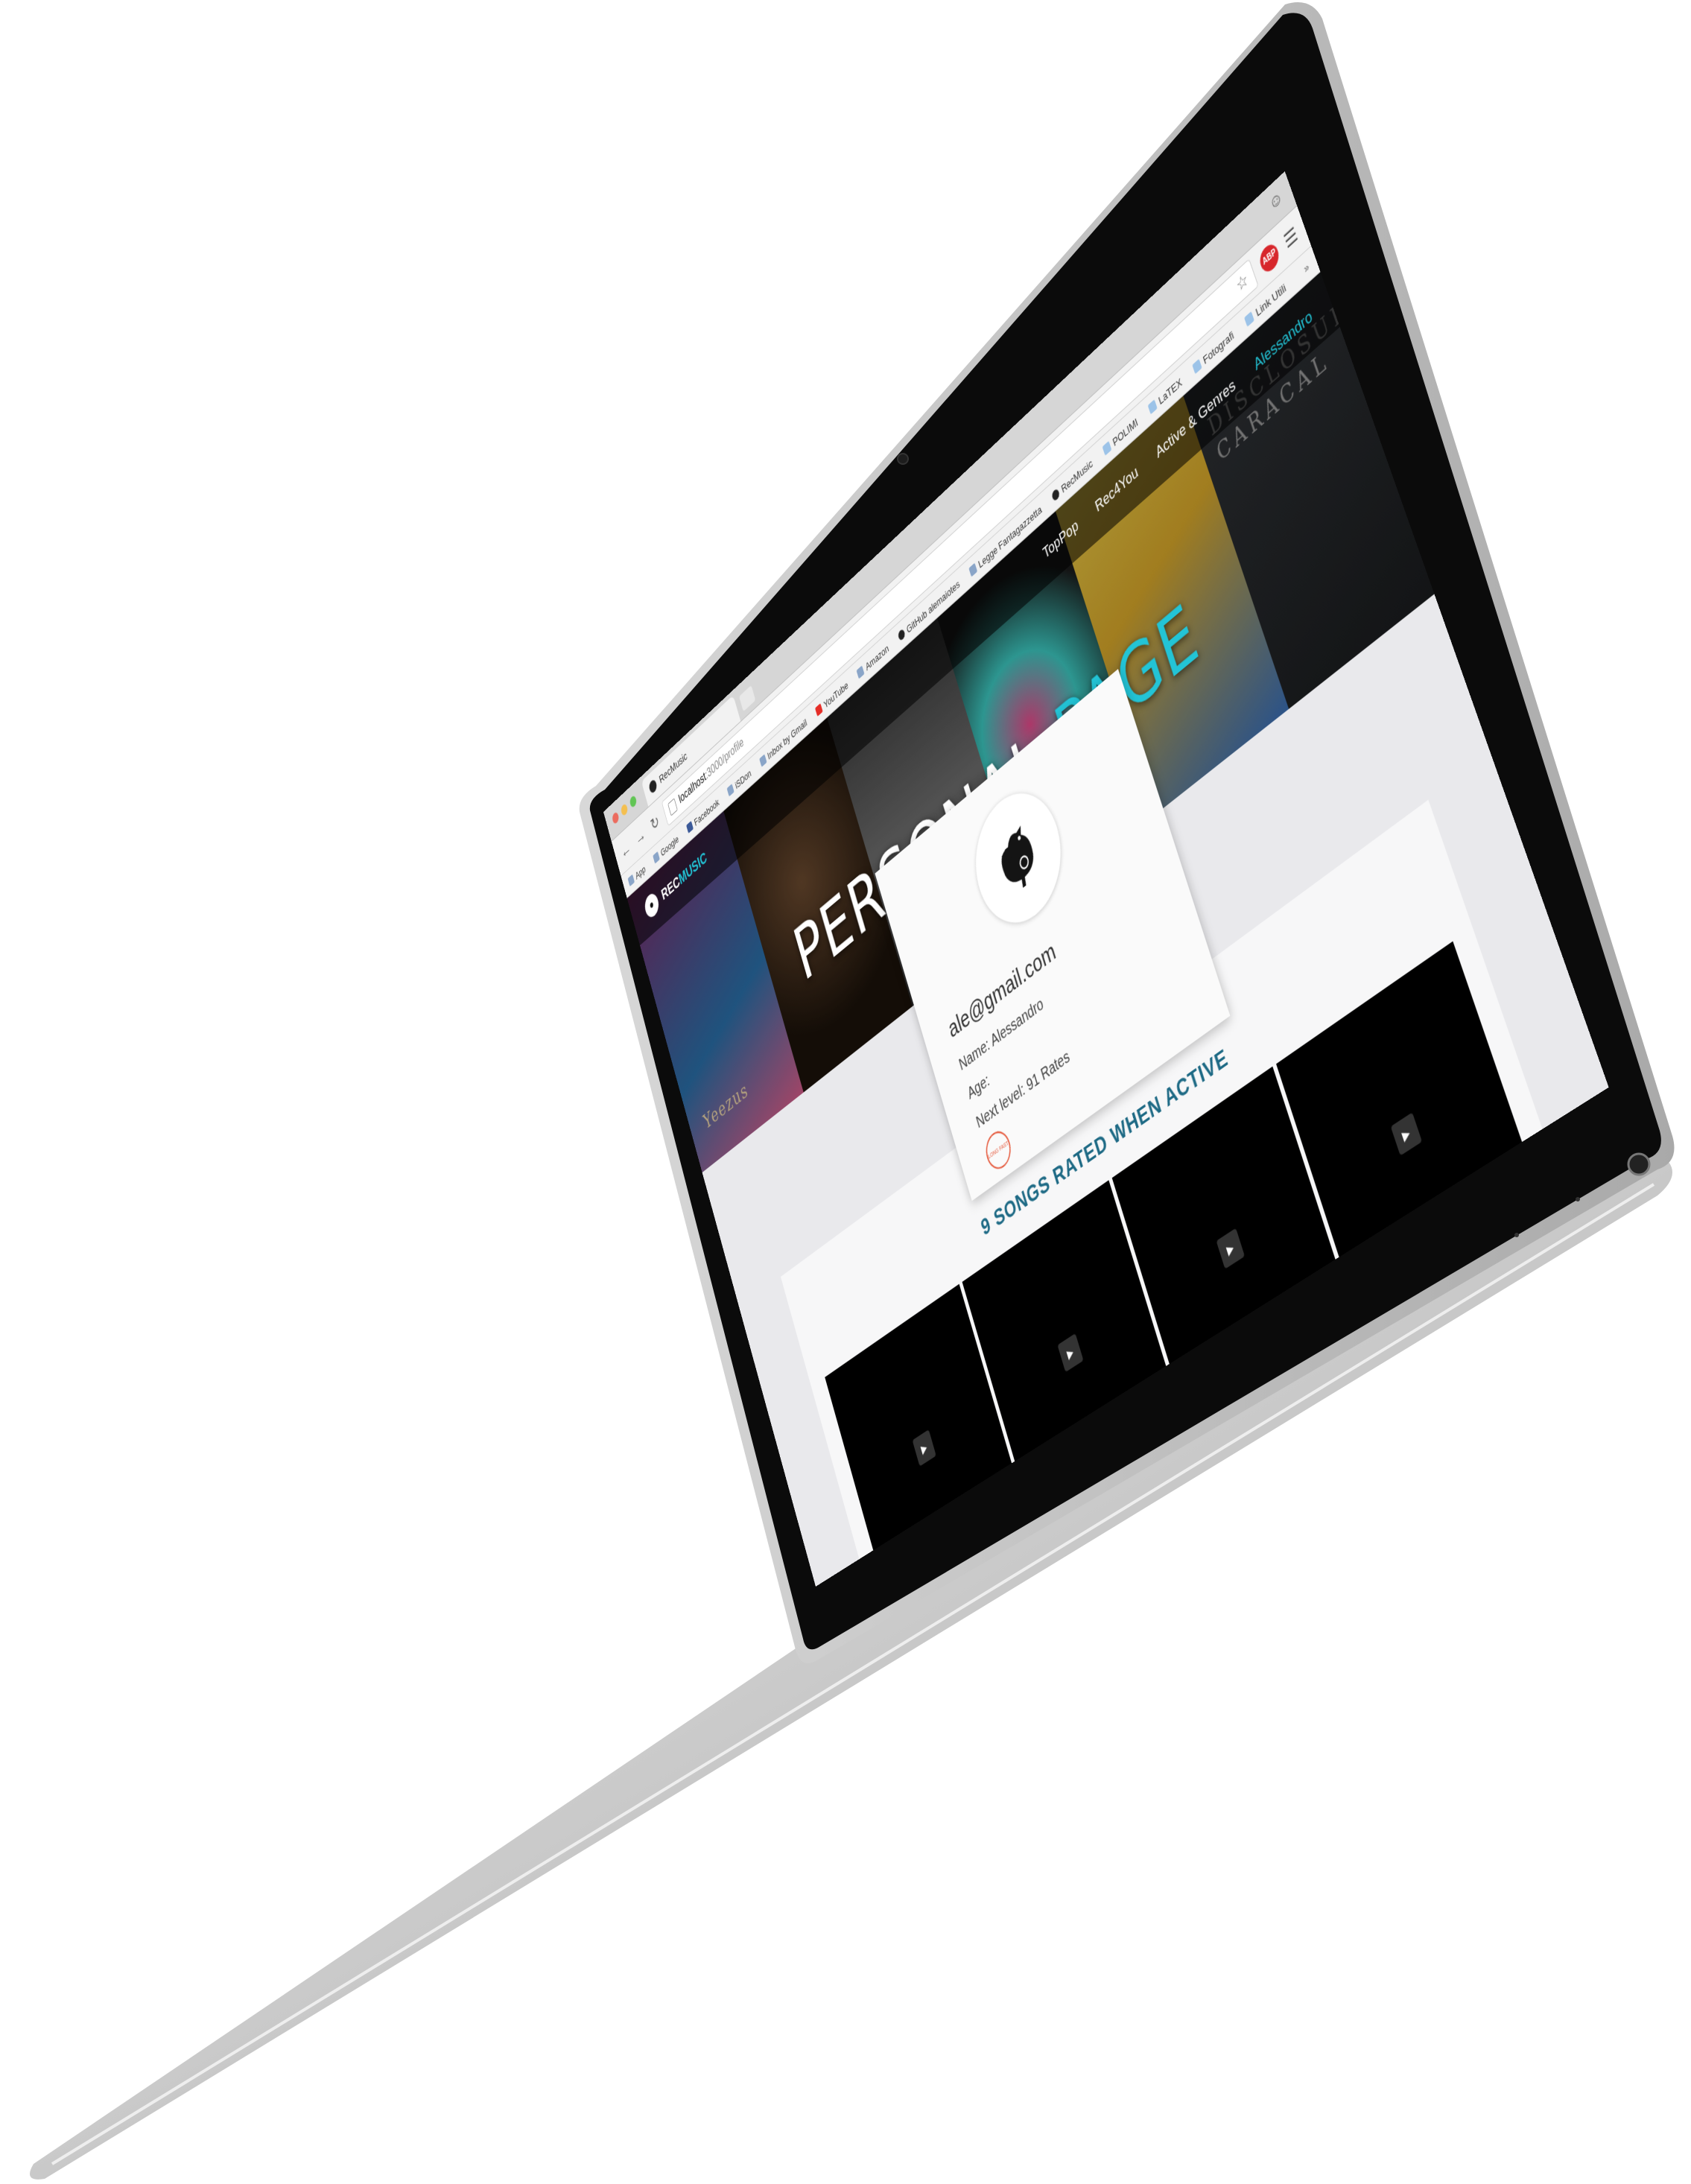  I want to click on avatar, so click(1018, 857).